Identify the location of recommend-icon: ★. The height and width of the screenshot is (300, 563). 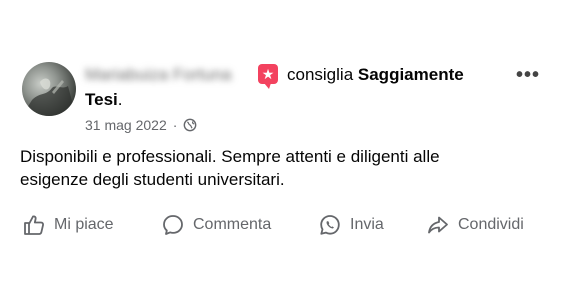
(268, 76).